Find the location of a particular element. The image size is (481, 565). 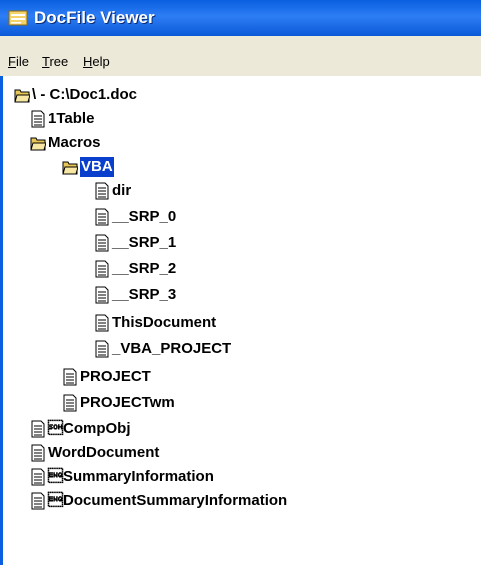

tree-node-label: 1Table is located at coordinates (71, 118).